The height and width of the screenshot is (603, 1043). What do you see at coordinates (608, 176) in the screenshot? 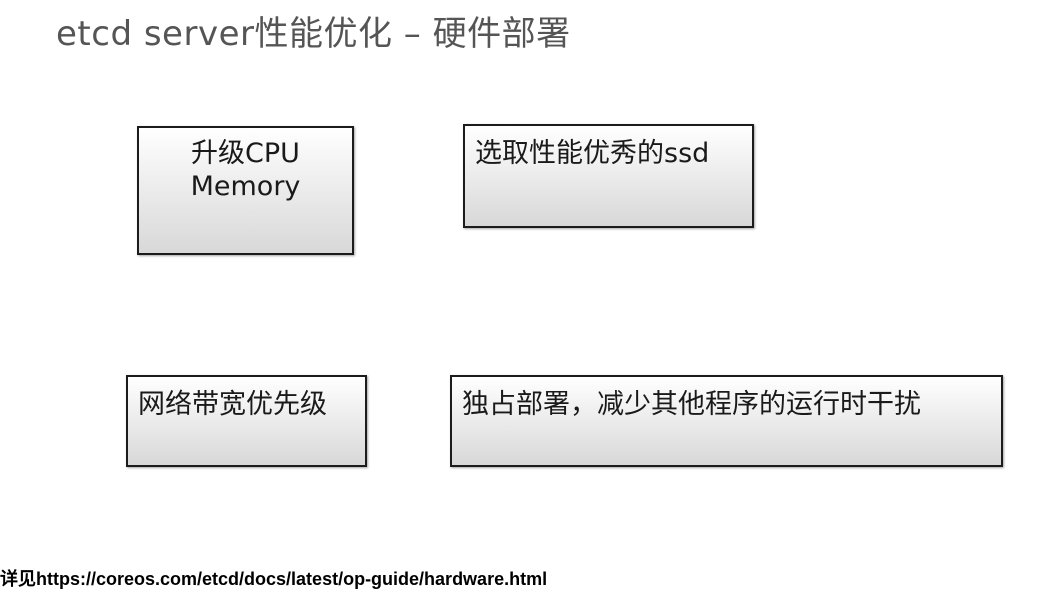
I see `ssd-box: 选取性能优秀的ssd` at bounding box center [608, 176].